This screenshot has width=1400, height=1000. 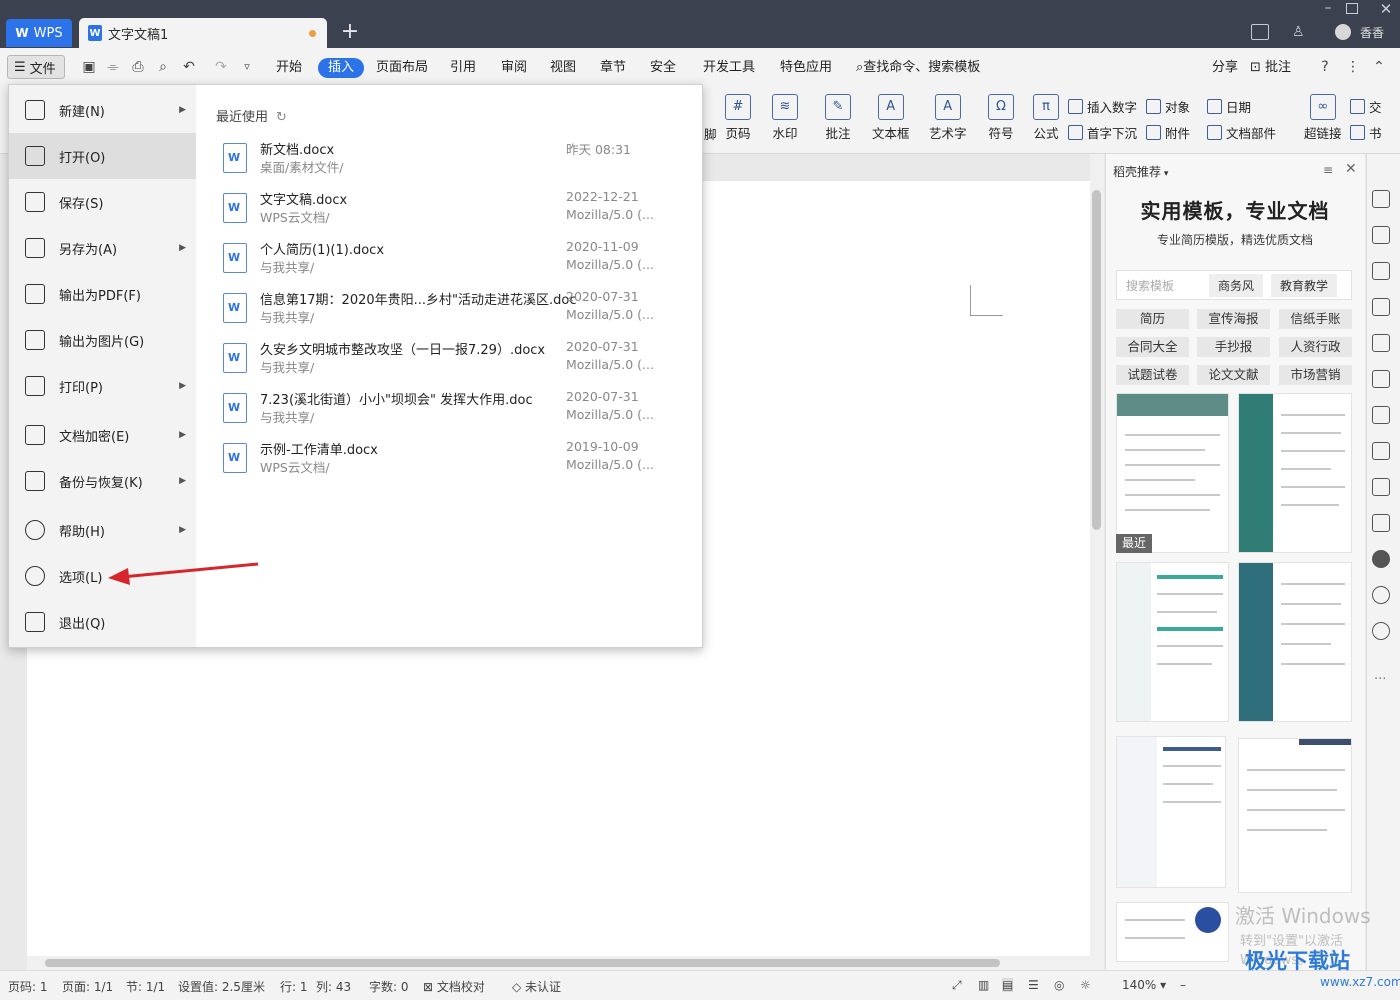 I want to click on comment-menu-button: ⊡ 批注, so click(x=1270, y=68).